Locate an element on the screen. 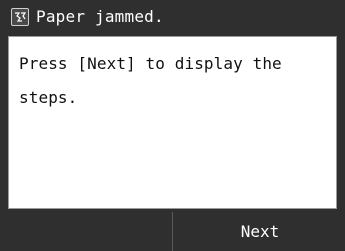 The image size is (345, 251). empty-footer-slot is located at coordinates (86, 231).